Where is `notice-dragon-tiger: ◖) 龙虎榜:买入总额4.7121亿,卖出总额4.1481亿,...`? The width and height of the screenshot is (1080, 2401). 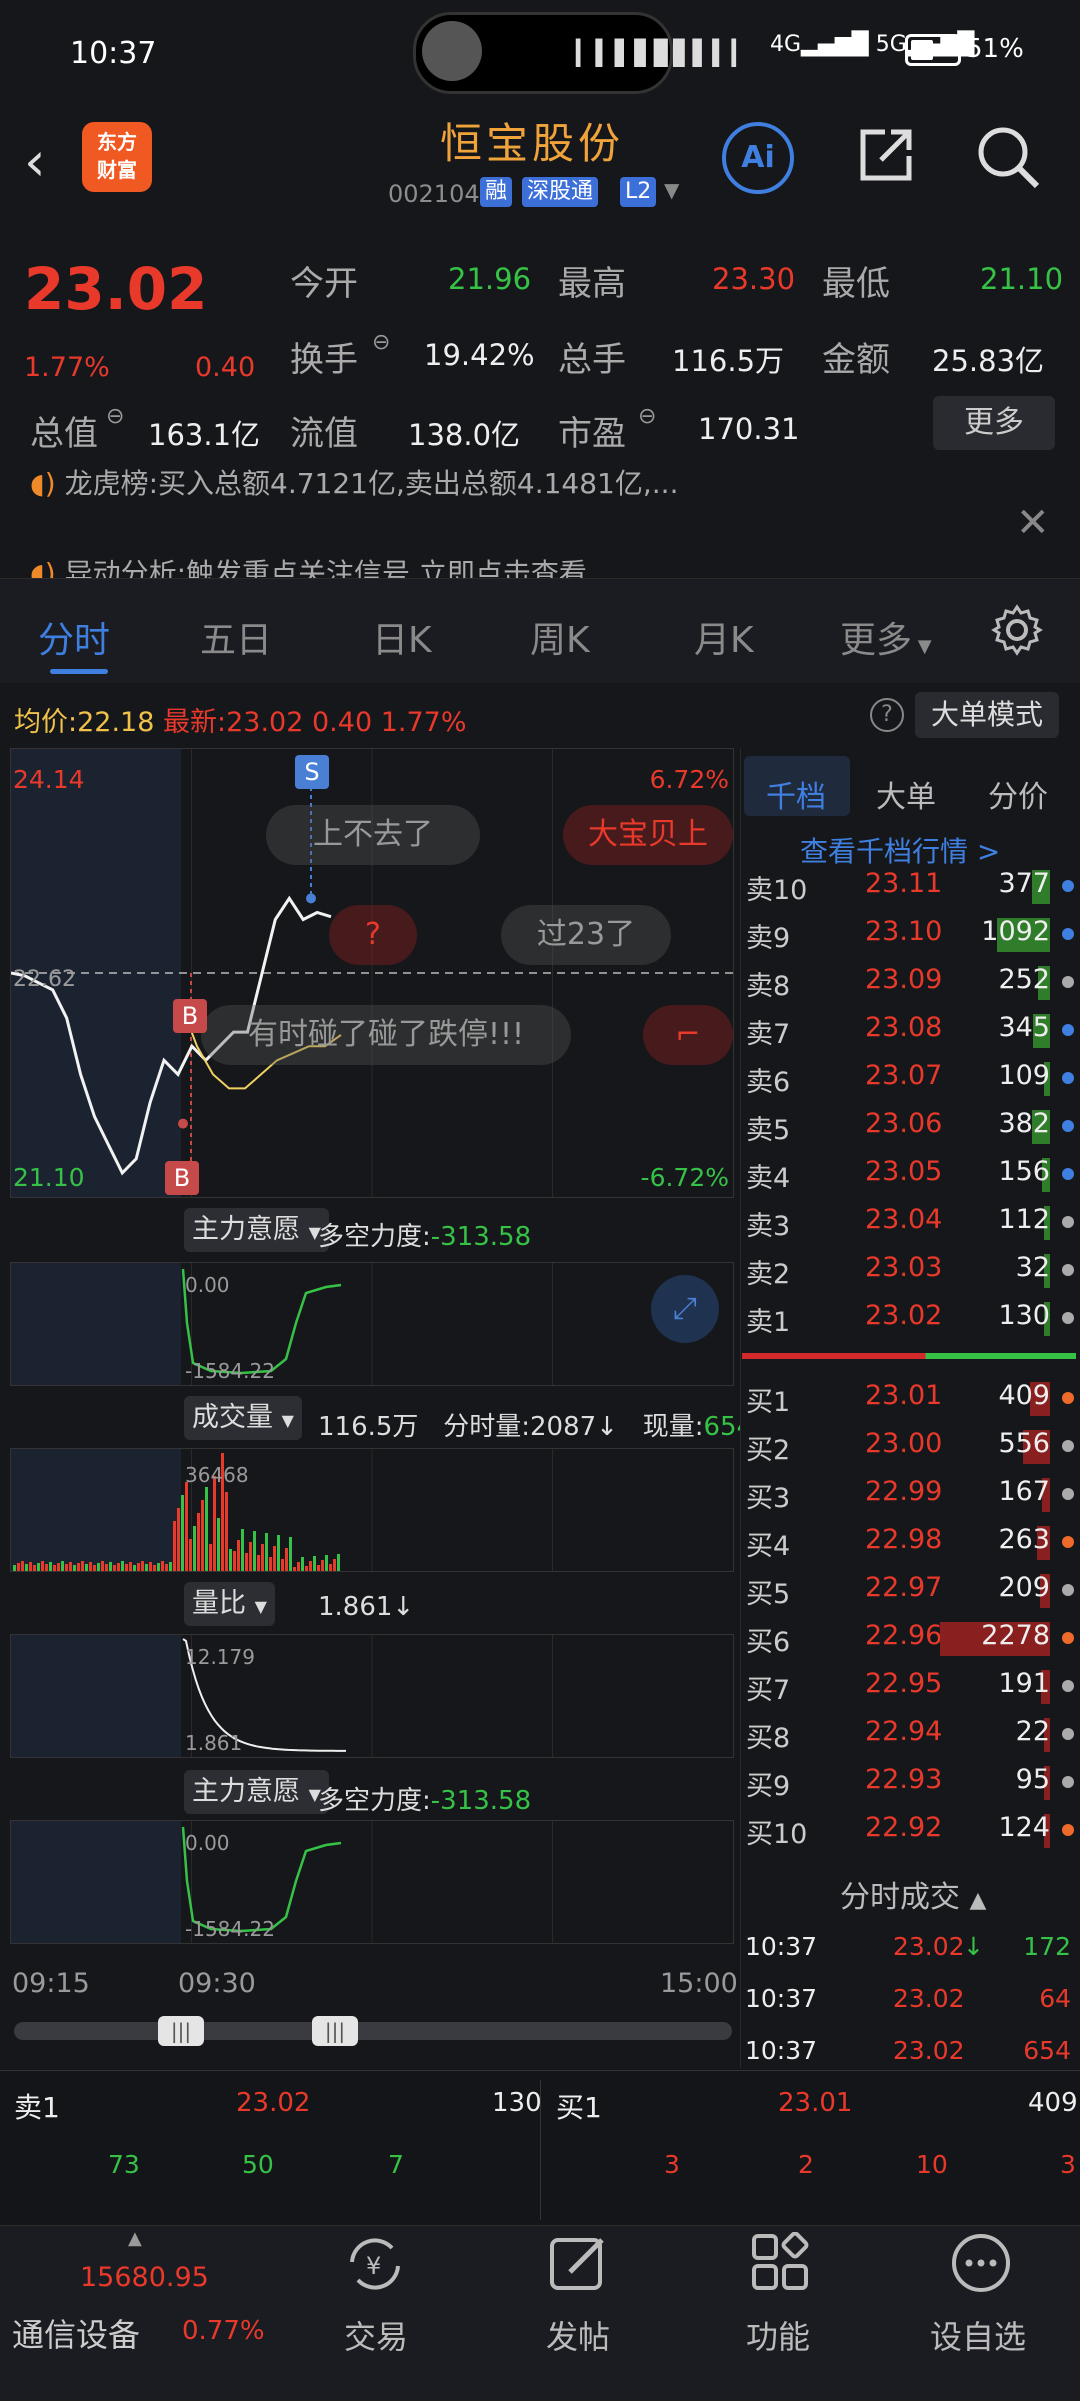 notice-dragon-tiger: ◖) 龙虎榜:买入总额4.7121亿,卖出总额4.1481亿,... is located at coordinates (354, 482).